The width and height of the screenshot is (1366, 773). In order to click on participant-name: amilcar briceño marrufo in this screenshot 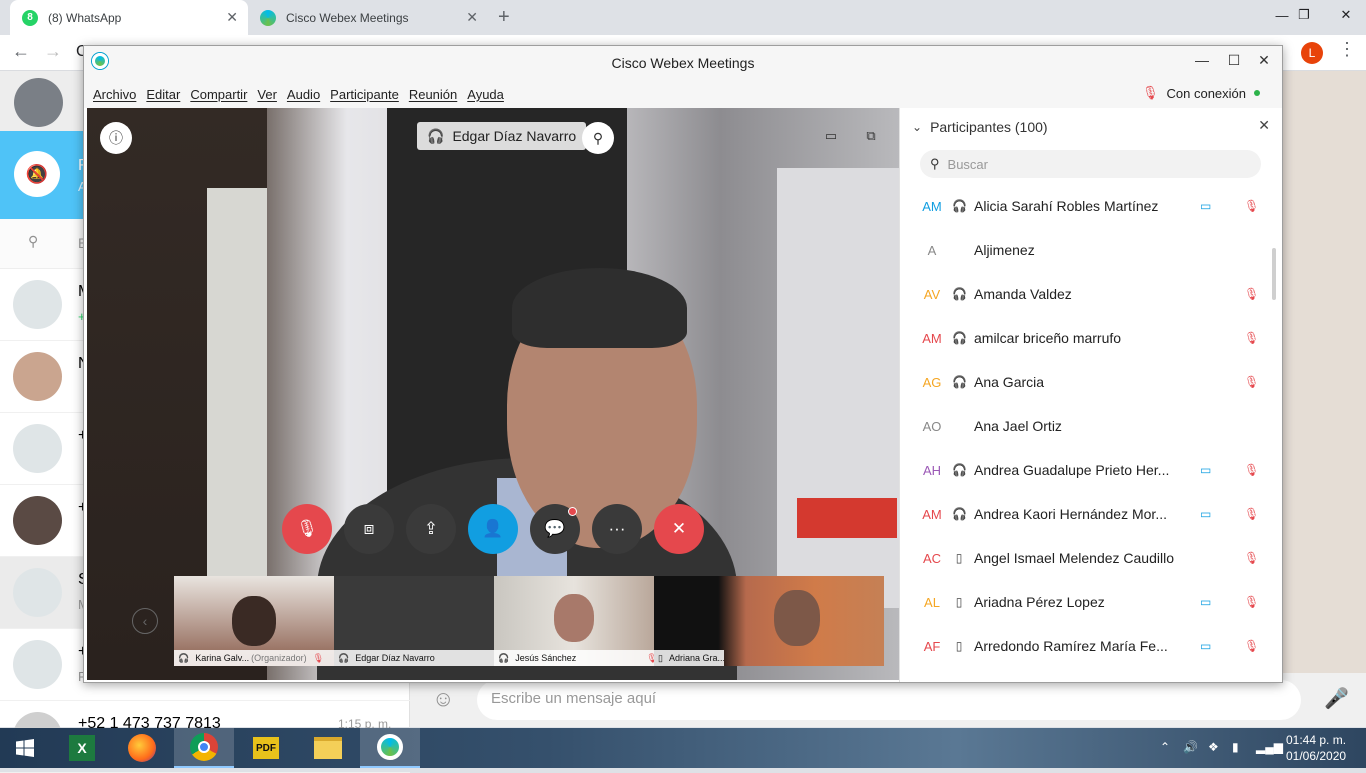, I will do `click(1048, 338)`.